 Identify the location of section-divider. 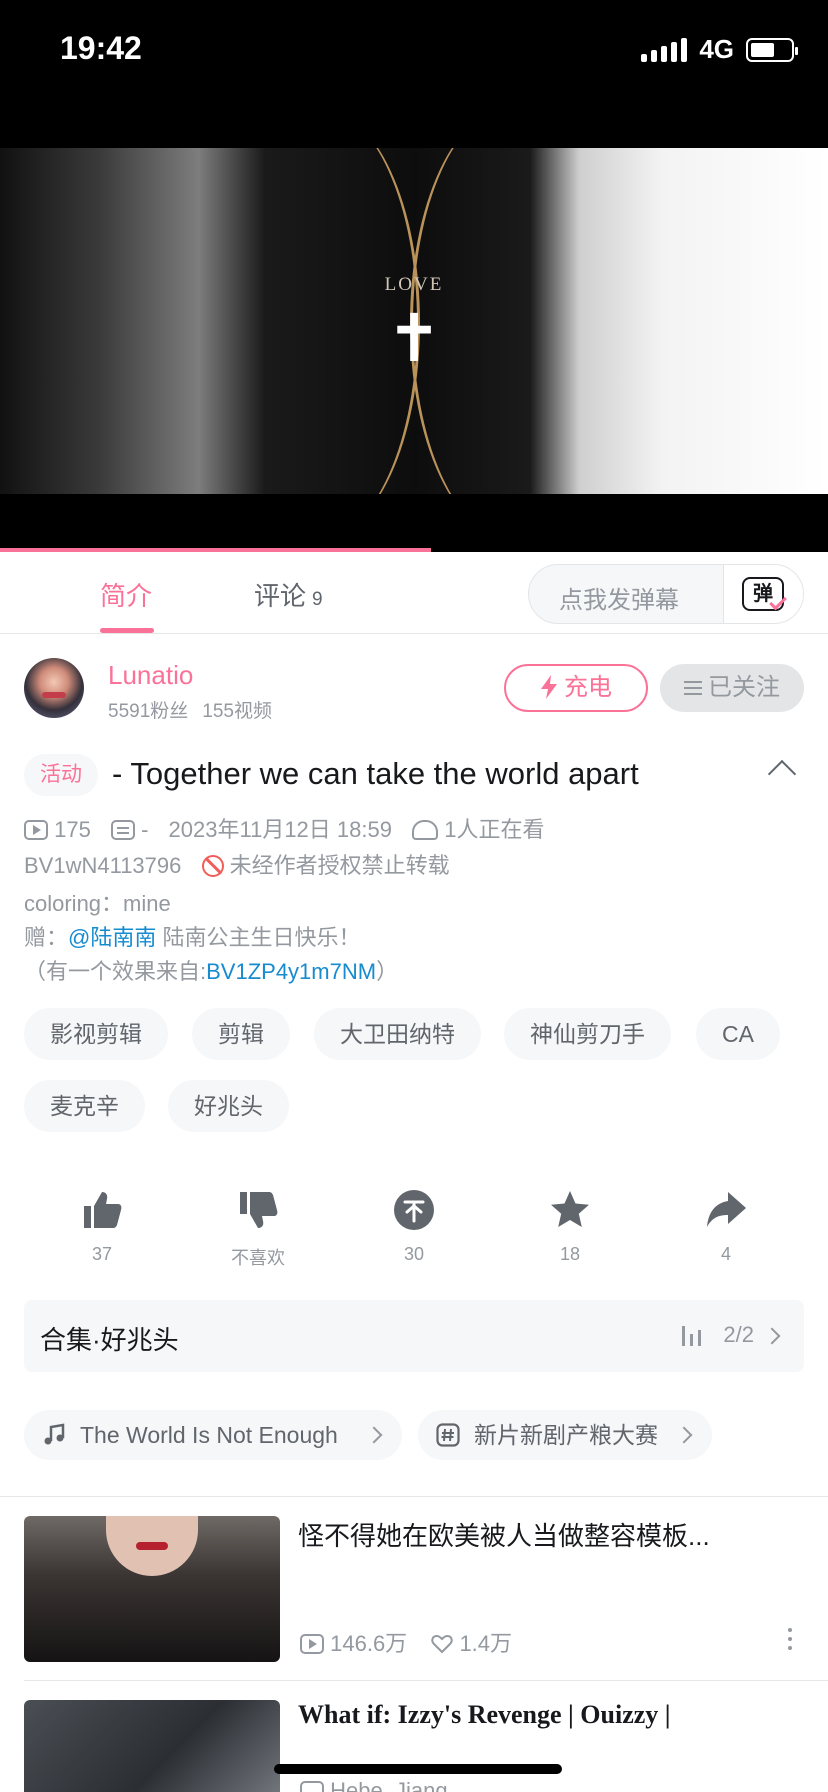
(414, 1496).